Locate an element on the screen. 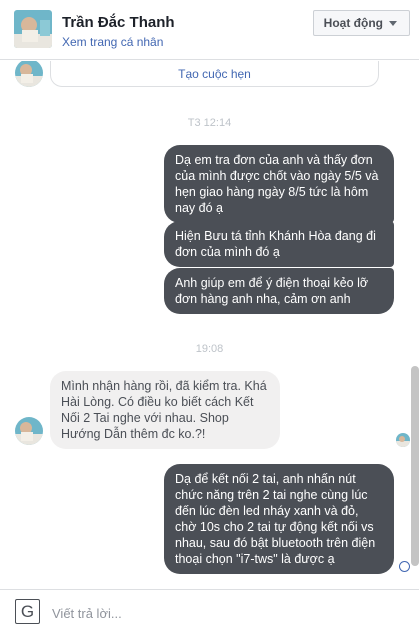  seen-avatar is located at coordinates (403, 440).